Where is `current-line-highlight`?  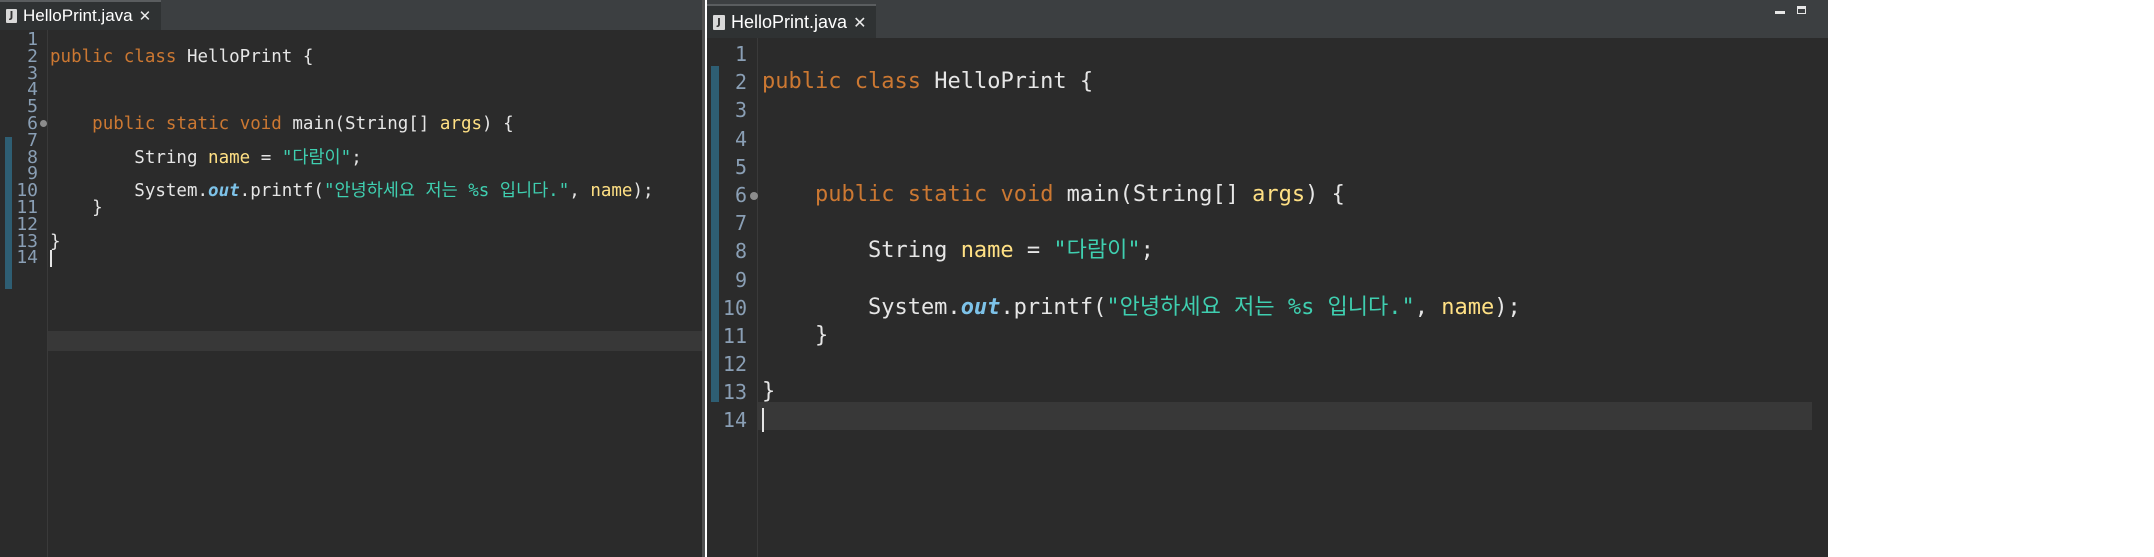 current-line-highlight is located at coordinates (375, 341).